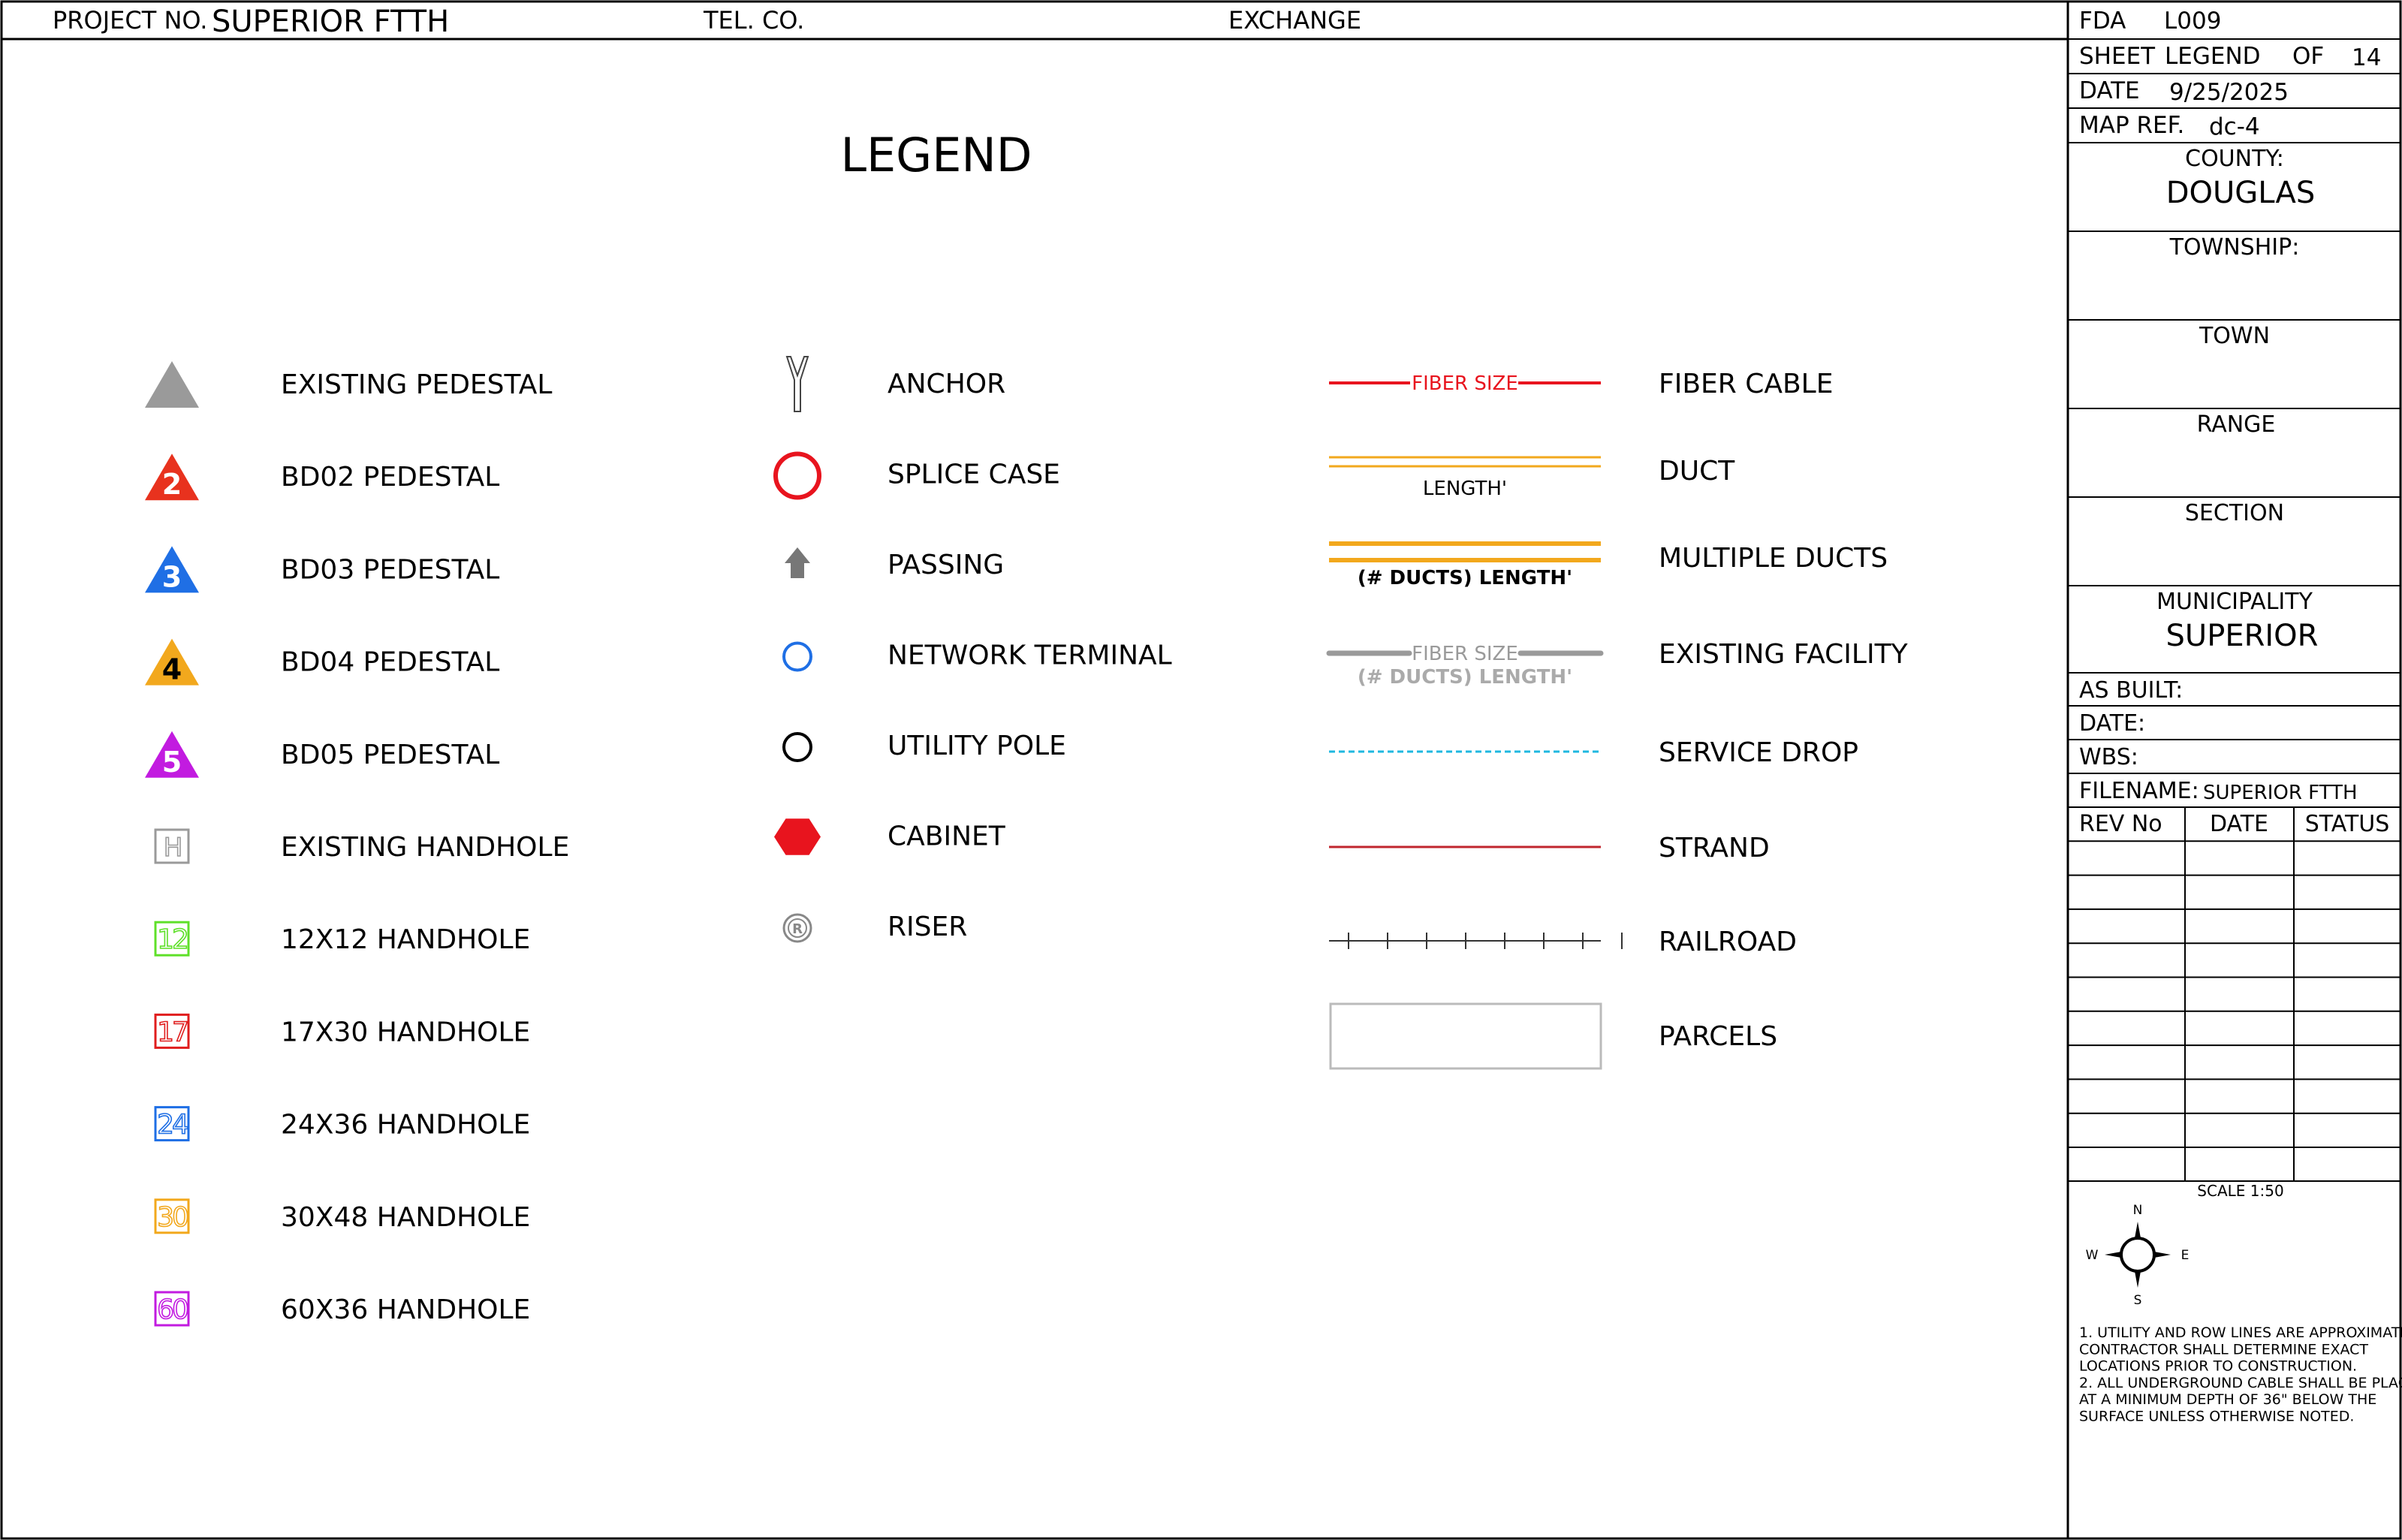 The height and width of the screenshot is (1540, 2402). I want to click on line-label: MULTIPLE DUCTS, so click(1773, 558).